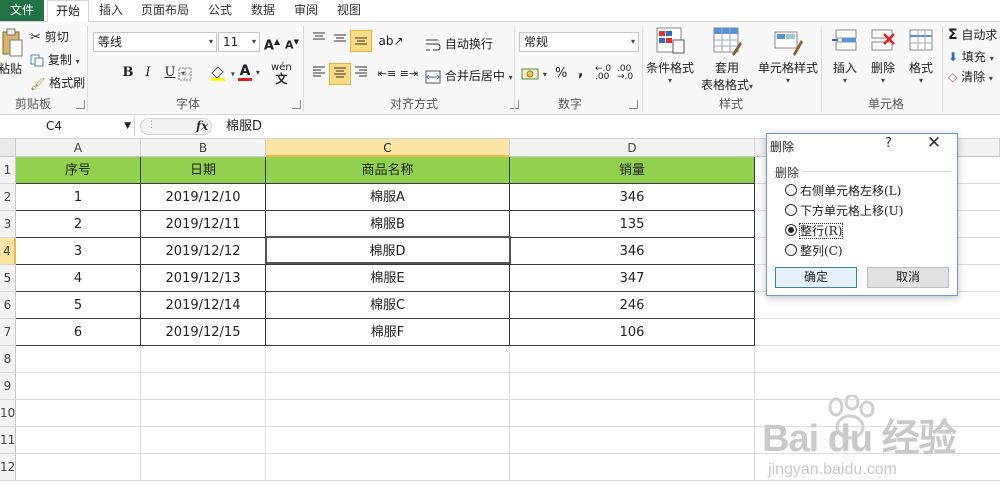 The image size is (1000, 503). I want to click on row-header-7: 7, so click(8, 332).